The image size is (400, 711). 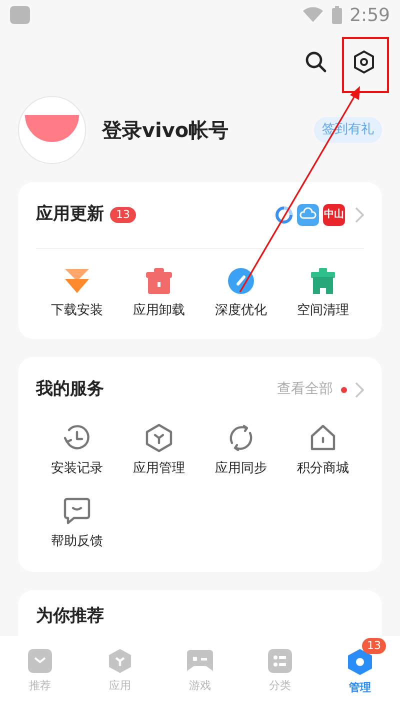 I want to click on home-icon, so click(x=323, y=437).